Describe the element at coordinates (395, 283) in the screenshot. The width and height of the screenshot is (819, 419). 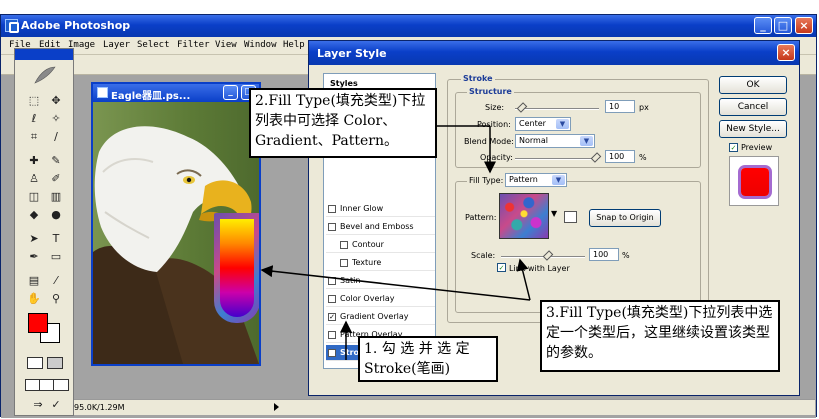
I see `arrow-3a` at that location.